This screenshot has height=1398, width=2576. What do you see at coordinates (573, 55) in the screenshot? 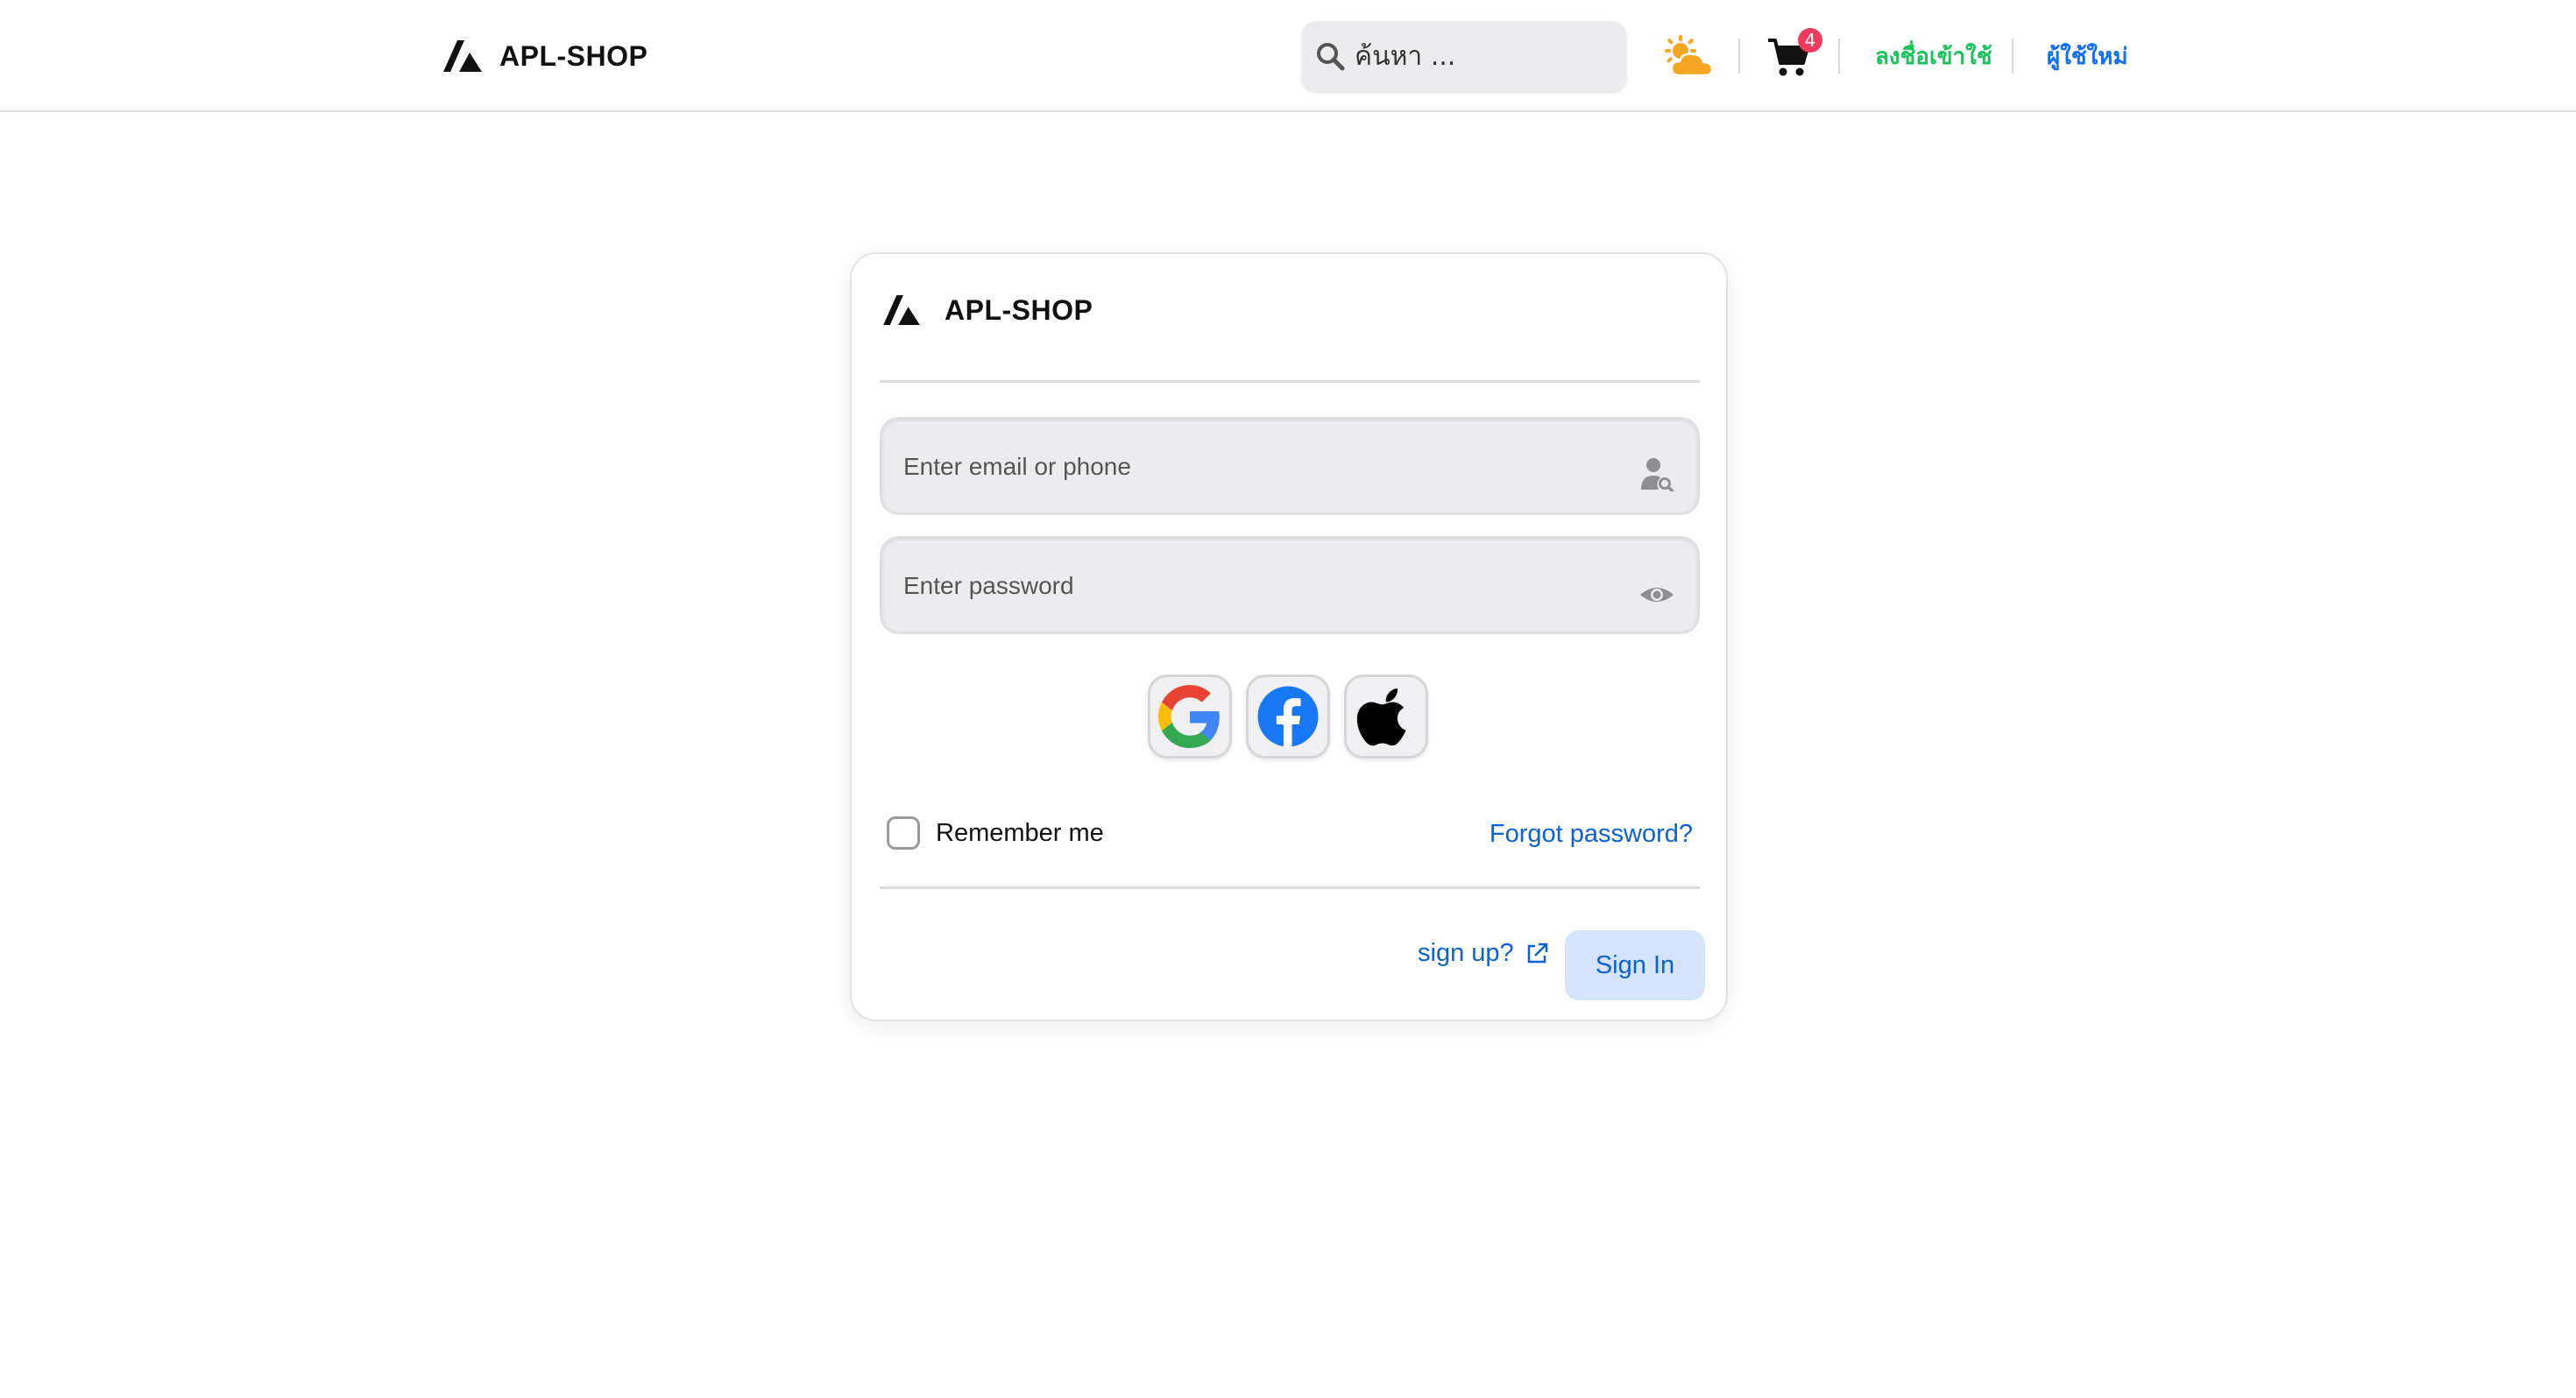
I see `brand-name: APL-SHOP` at bounding box center [573, 55].